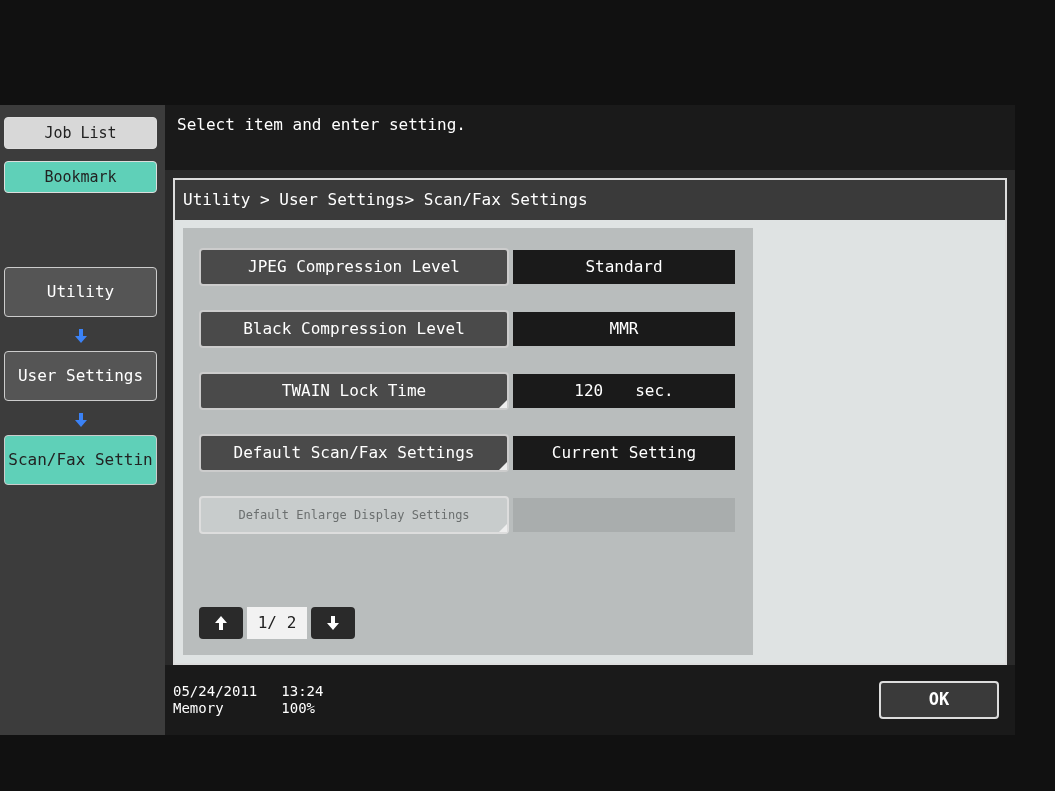  Describe the element at coordinates (80, 292) in the screenshot. I see `path-button: Utility` at that location.